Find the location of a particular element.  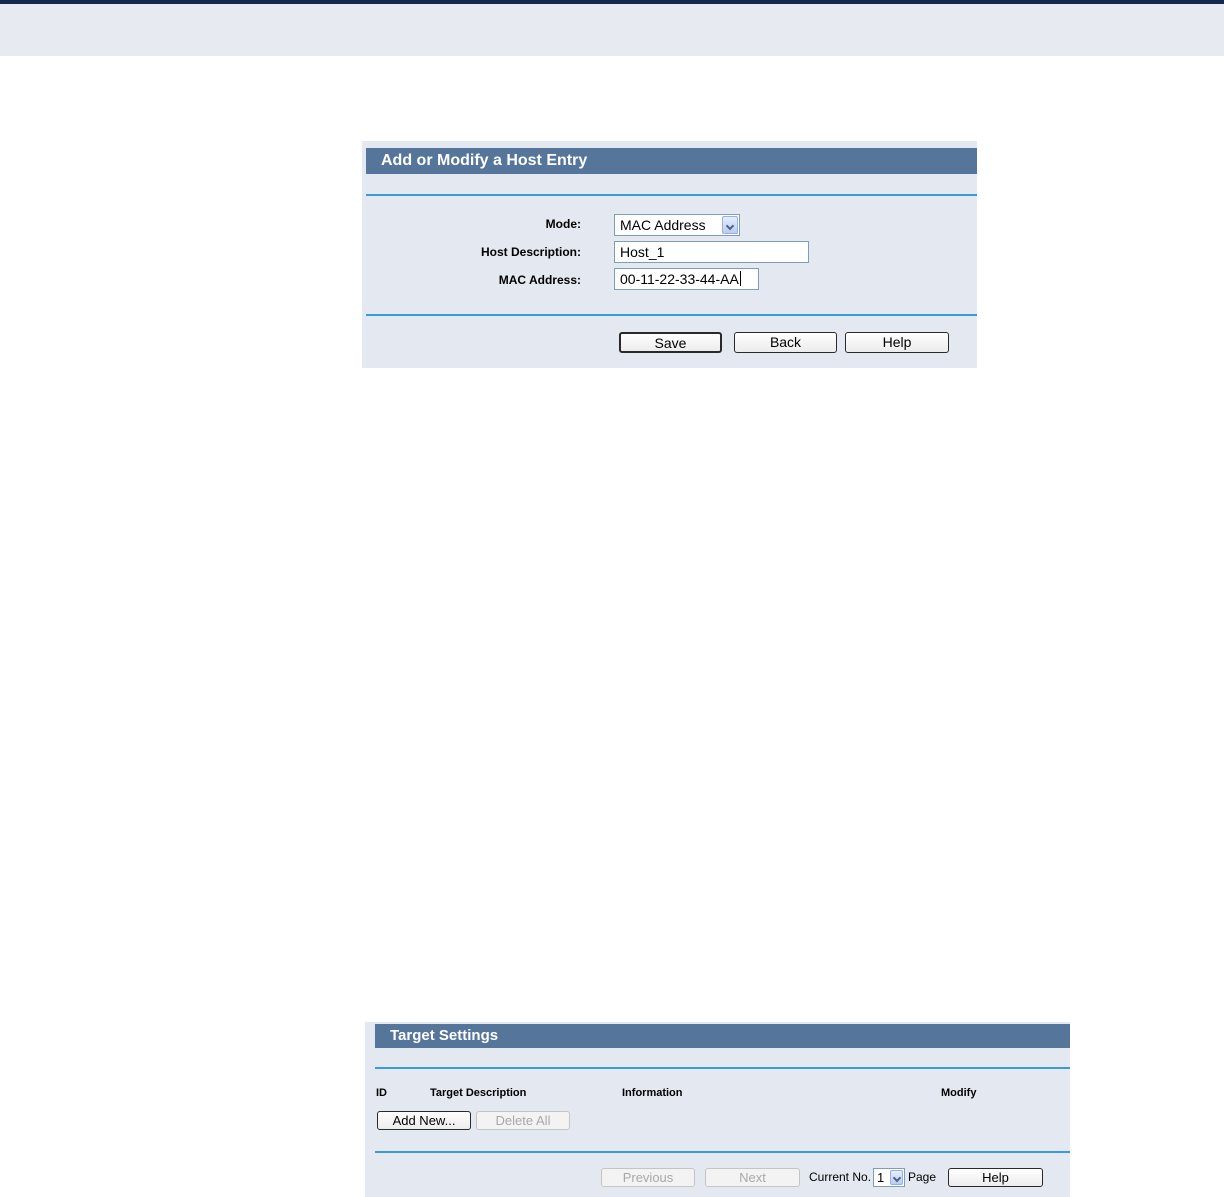

current-no-label: Current No. is located at coordinates (840, 1177).